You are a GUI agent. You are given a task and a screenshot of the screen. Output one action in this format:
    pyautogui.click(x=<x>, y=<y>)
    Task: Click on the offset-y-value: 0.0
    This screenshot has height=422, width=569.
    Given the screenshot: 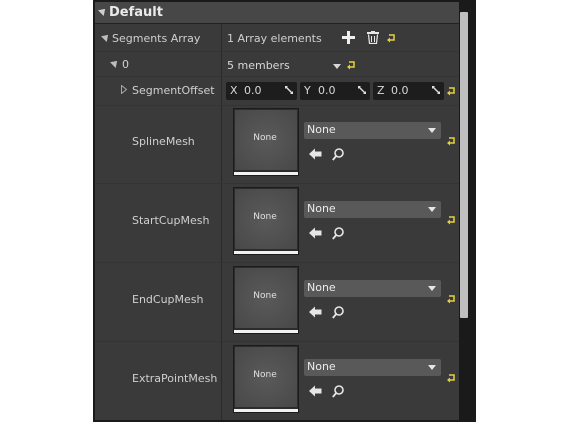 What is the action you would take?
    pyautogui.click(x=327, y=90)
    